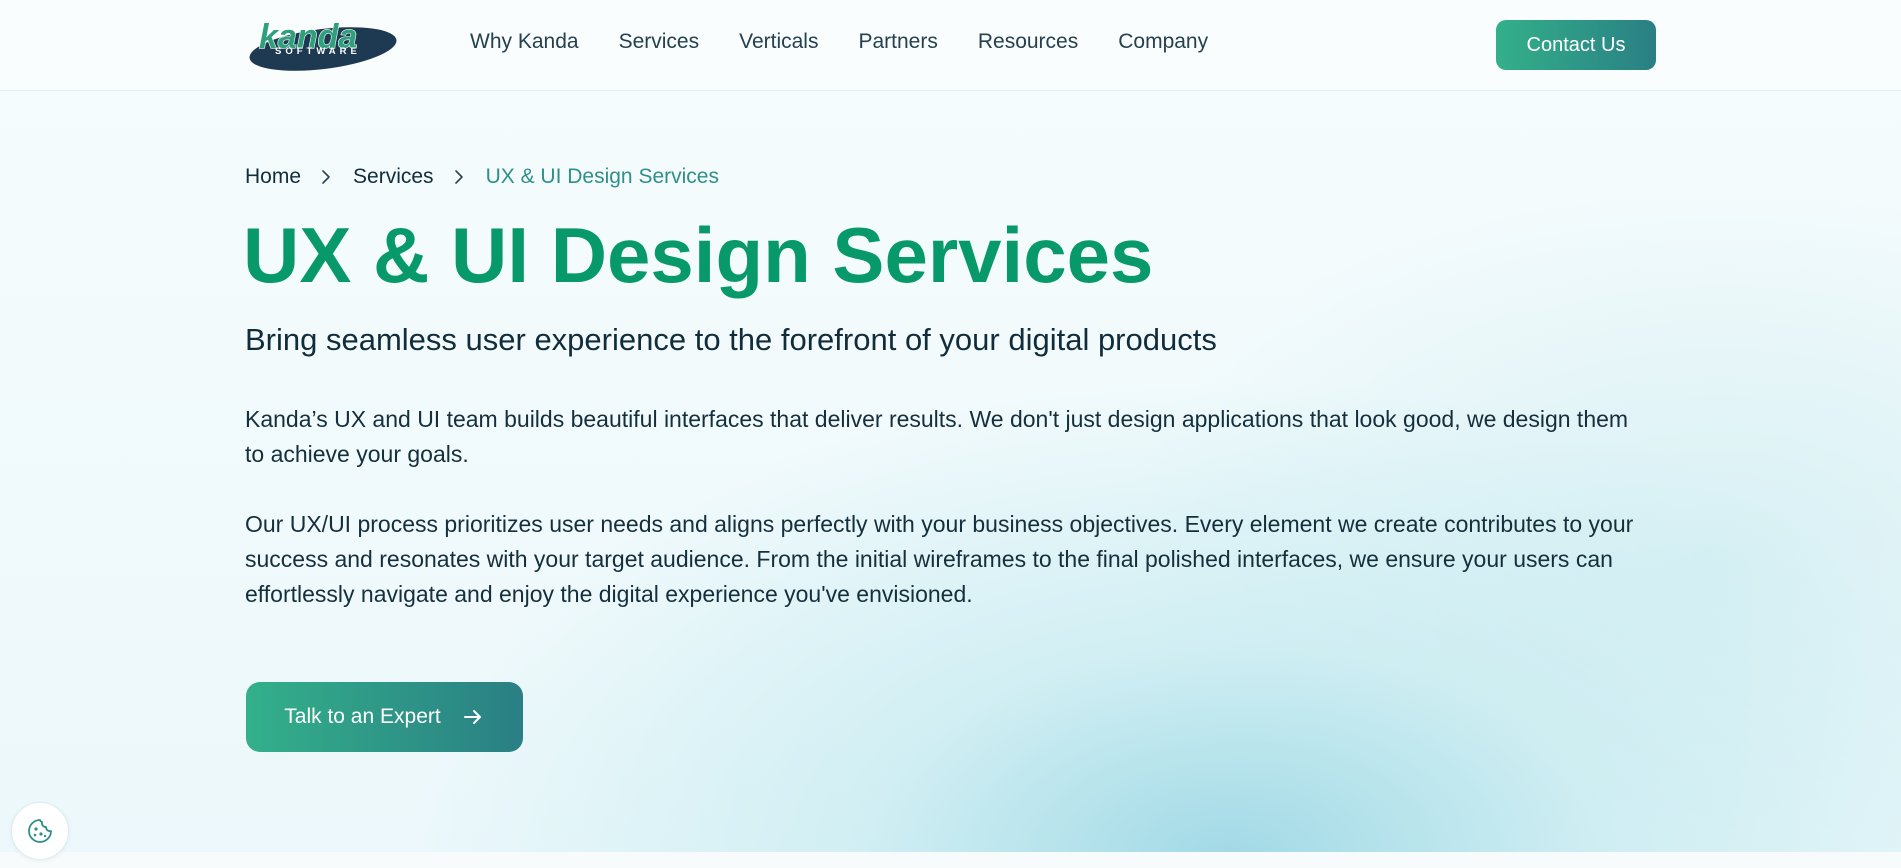  What do you see at coordinates (482, 177) in the screenshot?
I see `breadcrumb: Home Services UX & UI Design Services` at bounding box center [482, 177].